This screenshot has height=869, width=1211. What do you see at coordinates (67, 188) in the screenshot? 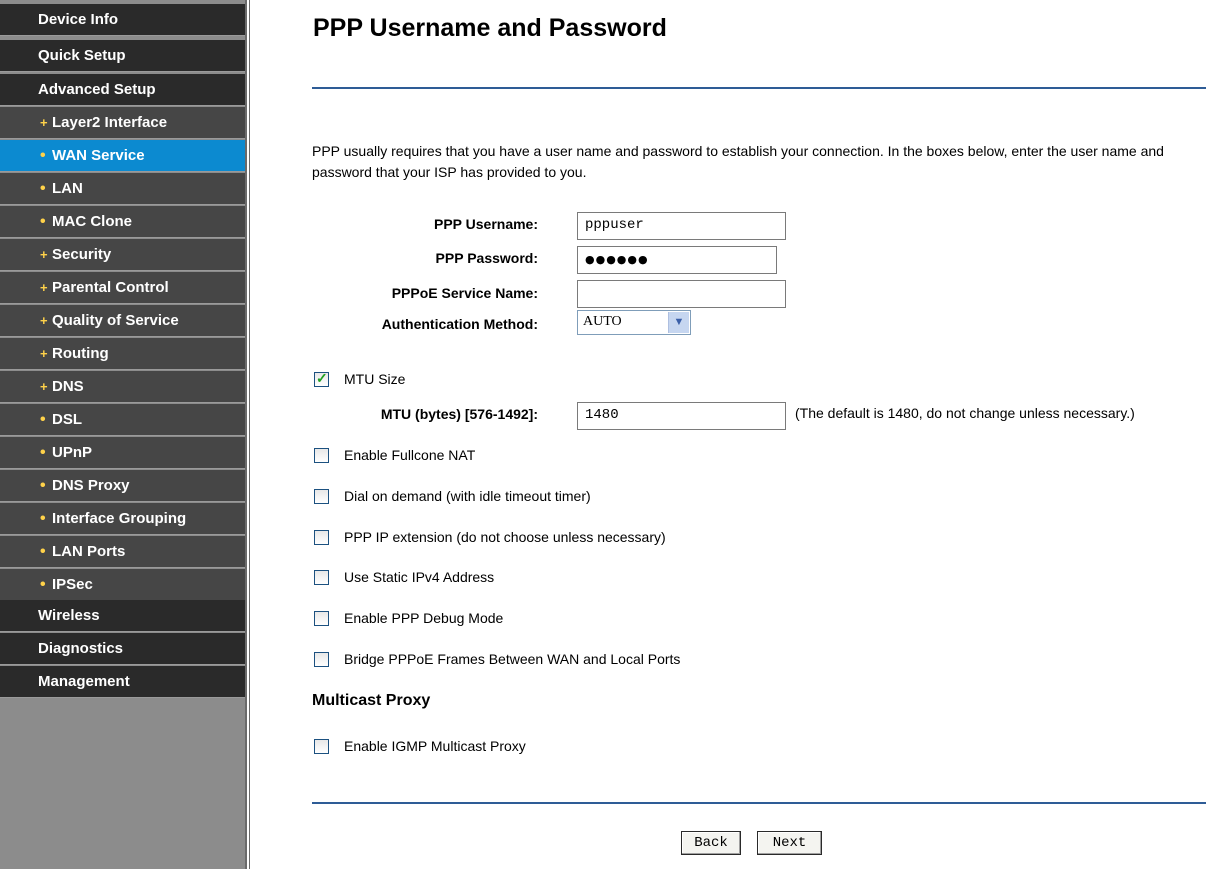
I see `sidebar-item-label: LAN` at bounding box center [67, 188].